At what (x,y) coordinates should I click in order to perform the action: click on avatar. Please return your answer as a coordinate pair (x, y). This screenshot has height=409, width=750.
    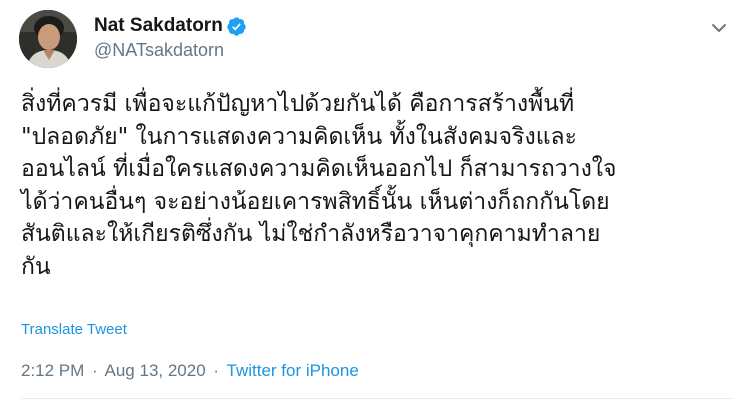
    Looking at the image, I should click on (48, 39).